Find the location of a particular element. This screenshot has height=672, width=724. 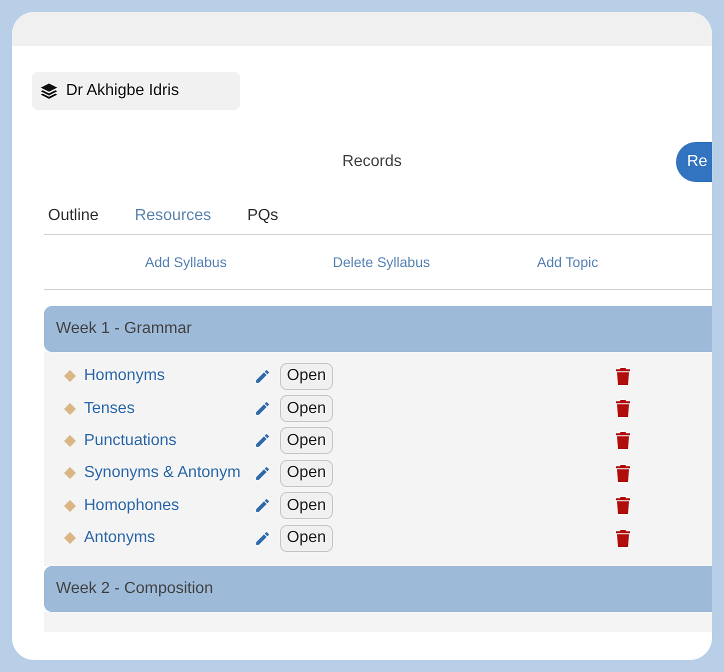

week-header: Week 2 - Composition is located at coordinates (378, 589).